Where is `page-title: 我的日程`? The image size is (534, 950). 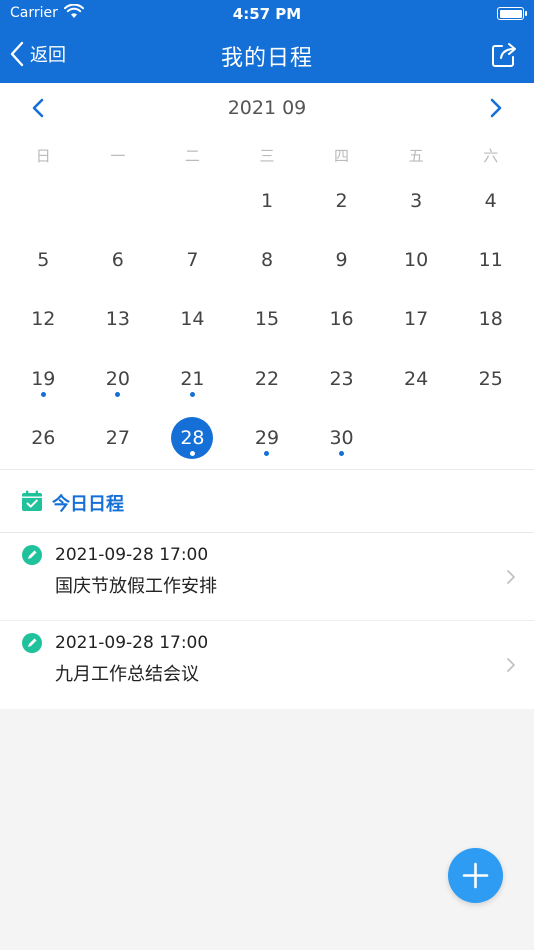
page-title: 我的日程 is located at coordinates (266, 58).